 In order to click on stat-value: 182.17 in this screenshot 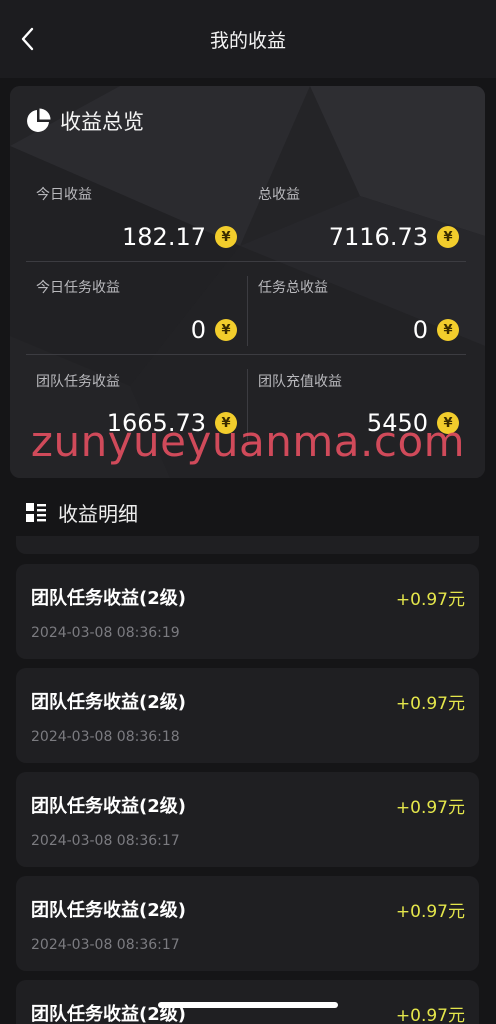, I will do `click(164, 237)`.